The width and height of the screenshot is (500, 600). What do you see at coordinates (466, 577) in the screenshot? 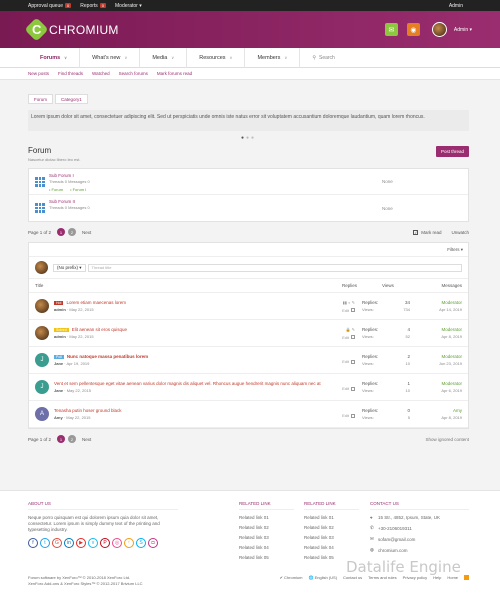
I see `rss-feed-icon` at bounding box center [466, 577].